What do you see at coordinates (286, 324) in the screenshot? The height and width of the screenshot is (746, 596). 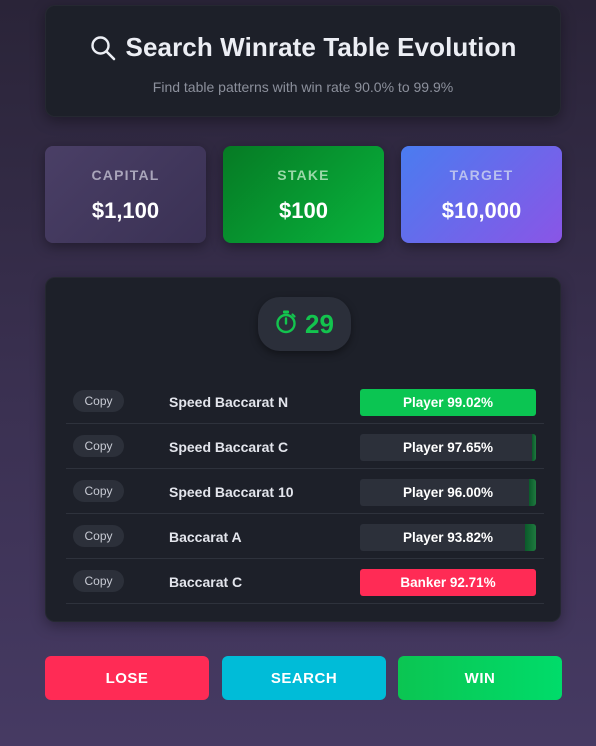 I see `stopwatch-icon` at bounding box center [286, 324].